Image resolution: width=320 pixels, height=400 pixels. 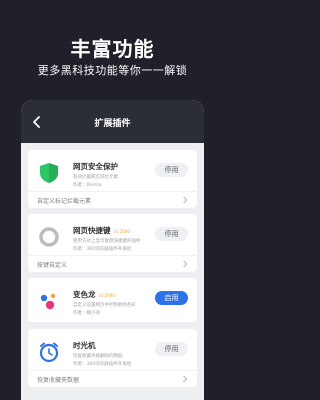 What do you see at coordinates (107, 241) in the screenshot?
I see `plugin-desc: 使用方式上显示键盘快捷键的插件` at bounding box center [107, 241].